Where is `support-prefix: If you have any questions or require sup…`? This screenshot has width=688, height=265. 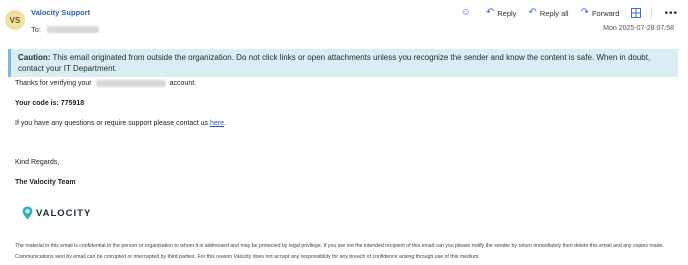
support-prefix: If you have any questions or require sup… is located at coordinates (112, 123).